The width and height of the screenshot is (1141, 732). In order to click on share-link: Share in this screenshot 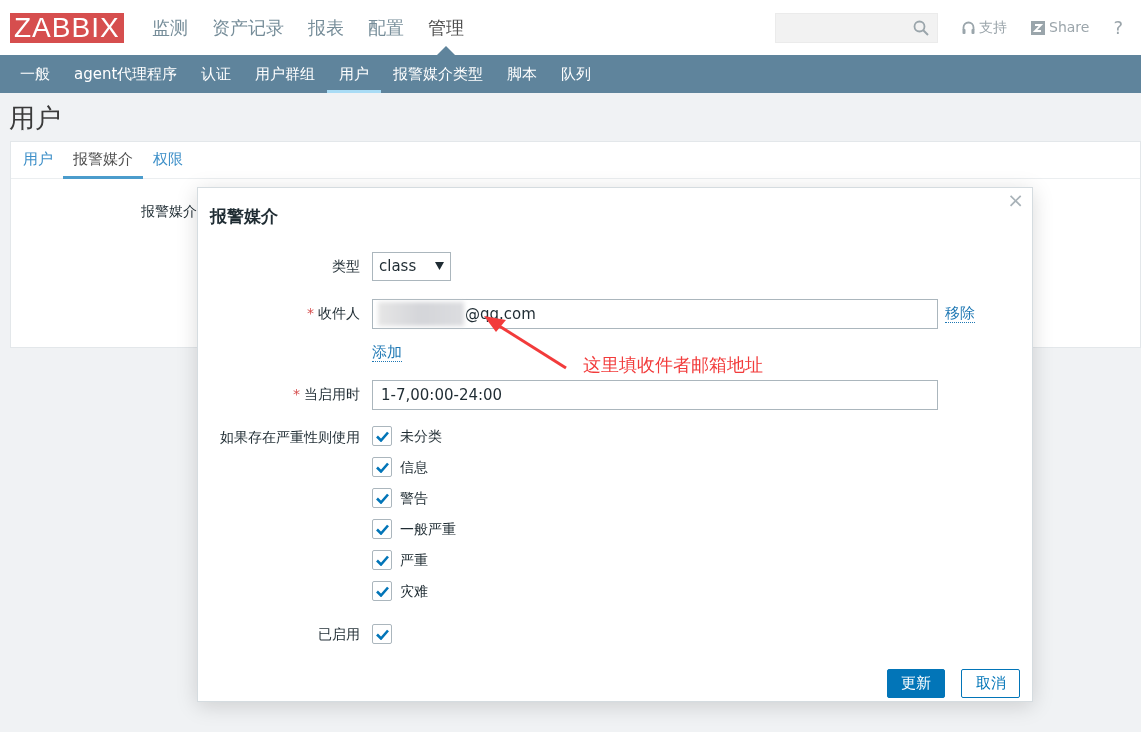, I will do `click(1060, 27)`.